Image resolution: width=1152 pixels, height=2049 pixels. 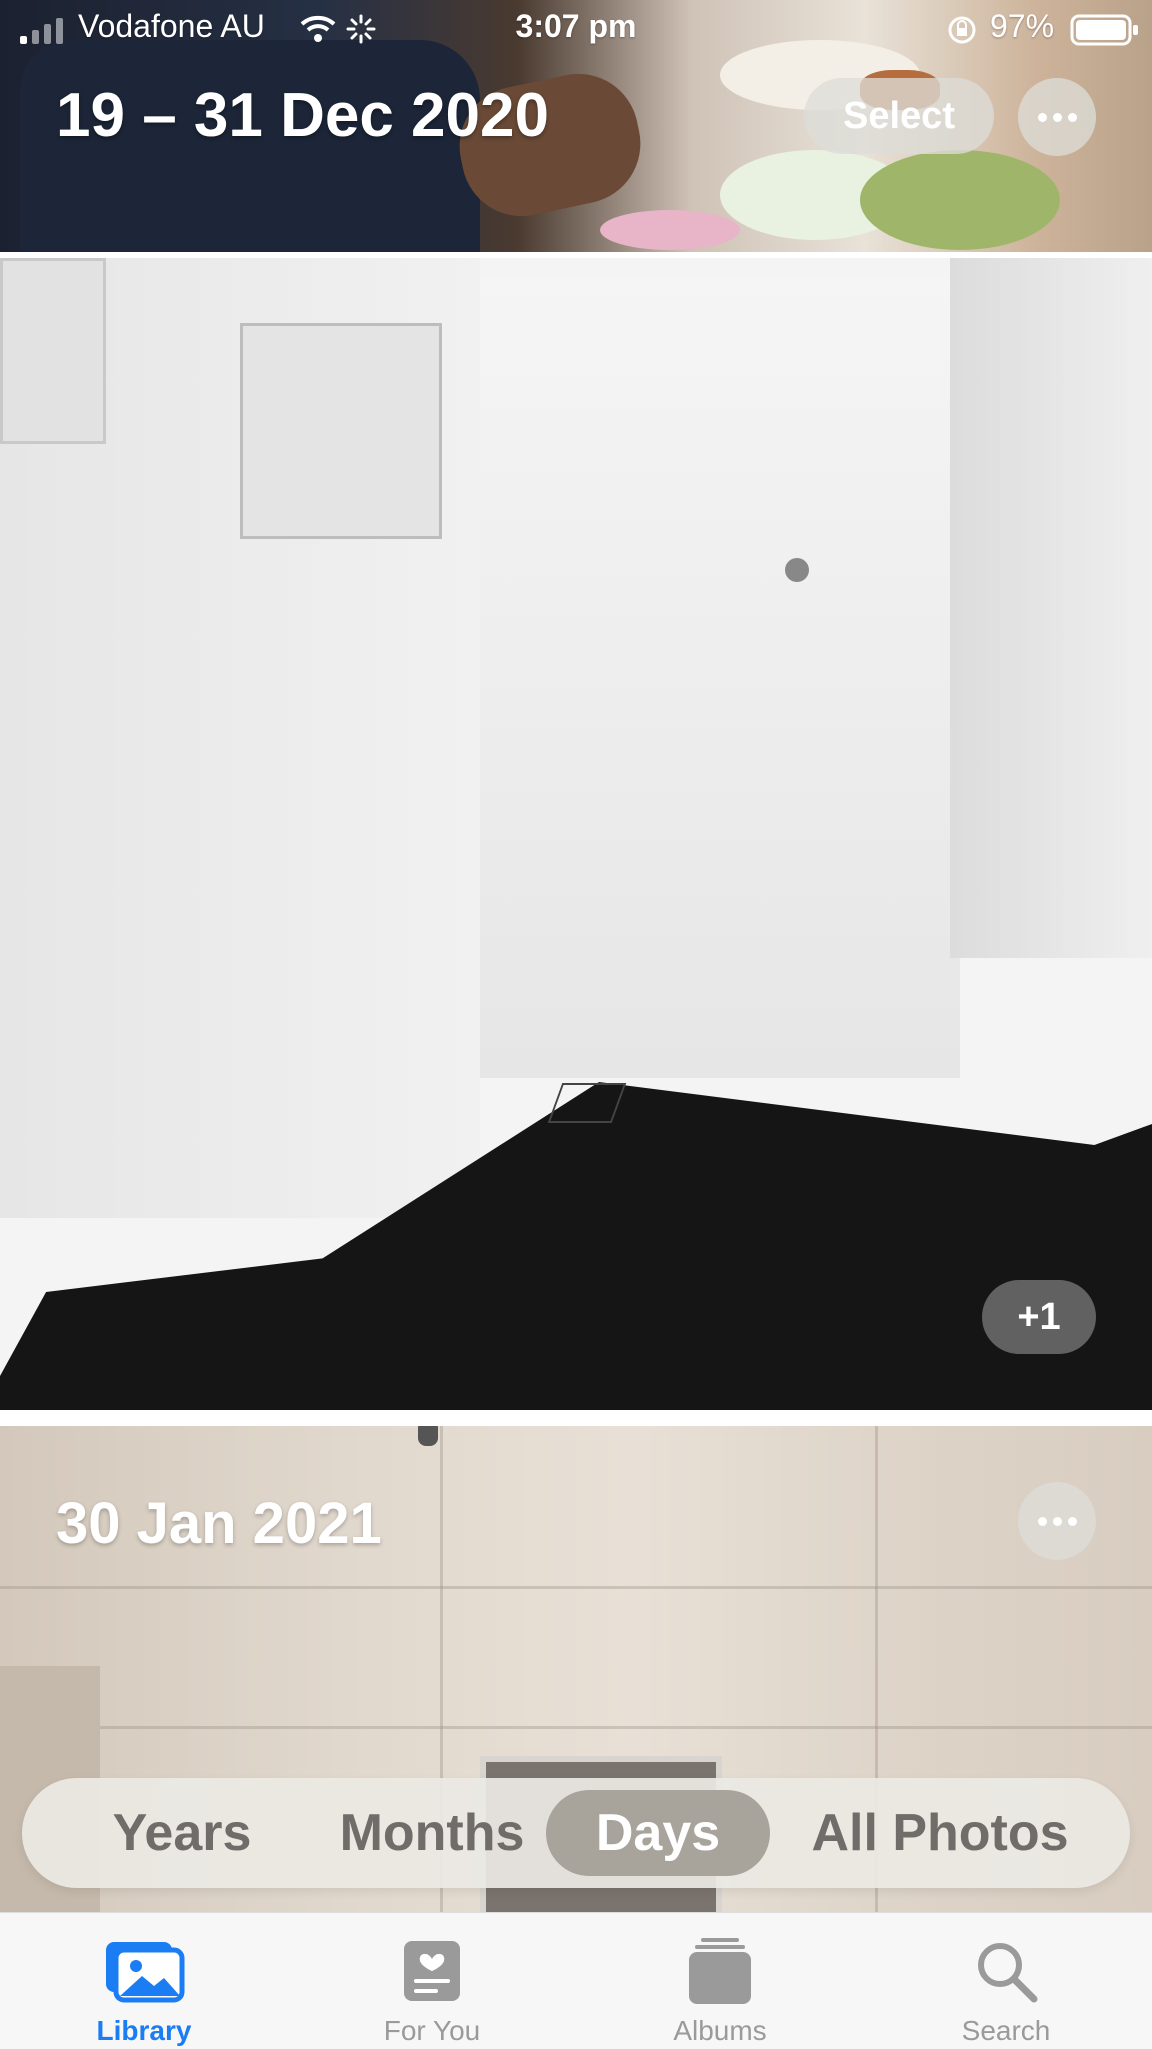 I want to click on tab-library: Library, so click(x=144, y=1989).